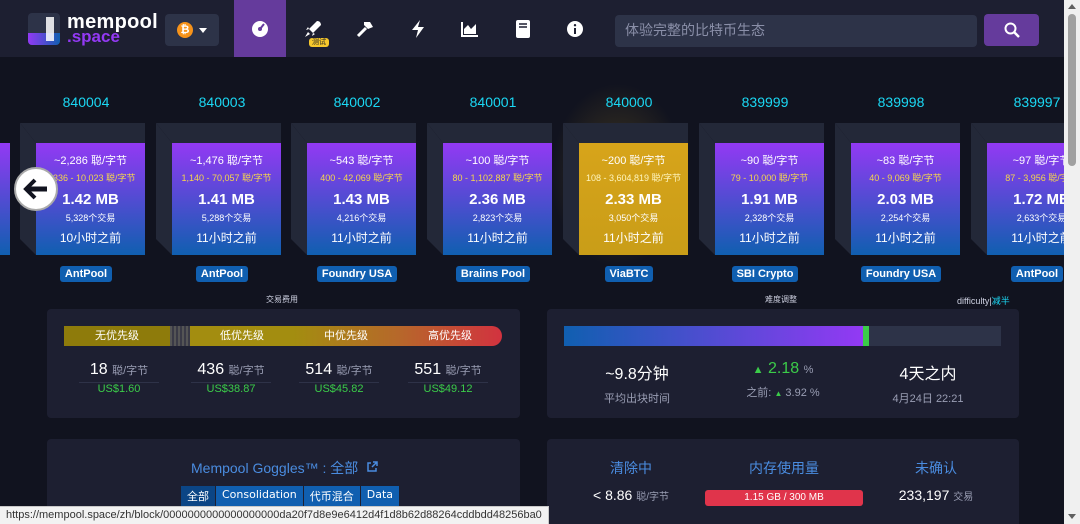 Image resolution: width=1080 pixels, height=524 pixels. Describe the element at coordinates (629, 274) in the screenshot. I see `mining-pool-badge: ViaBTC` at that location.